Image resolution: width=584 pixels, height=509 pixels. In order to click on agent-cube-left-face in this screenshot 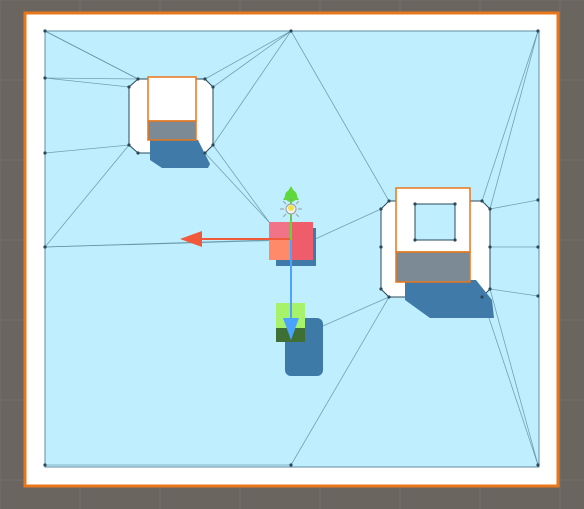, I will do `click(280, 250)`.